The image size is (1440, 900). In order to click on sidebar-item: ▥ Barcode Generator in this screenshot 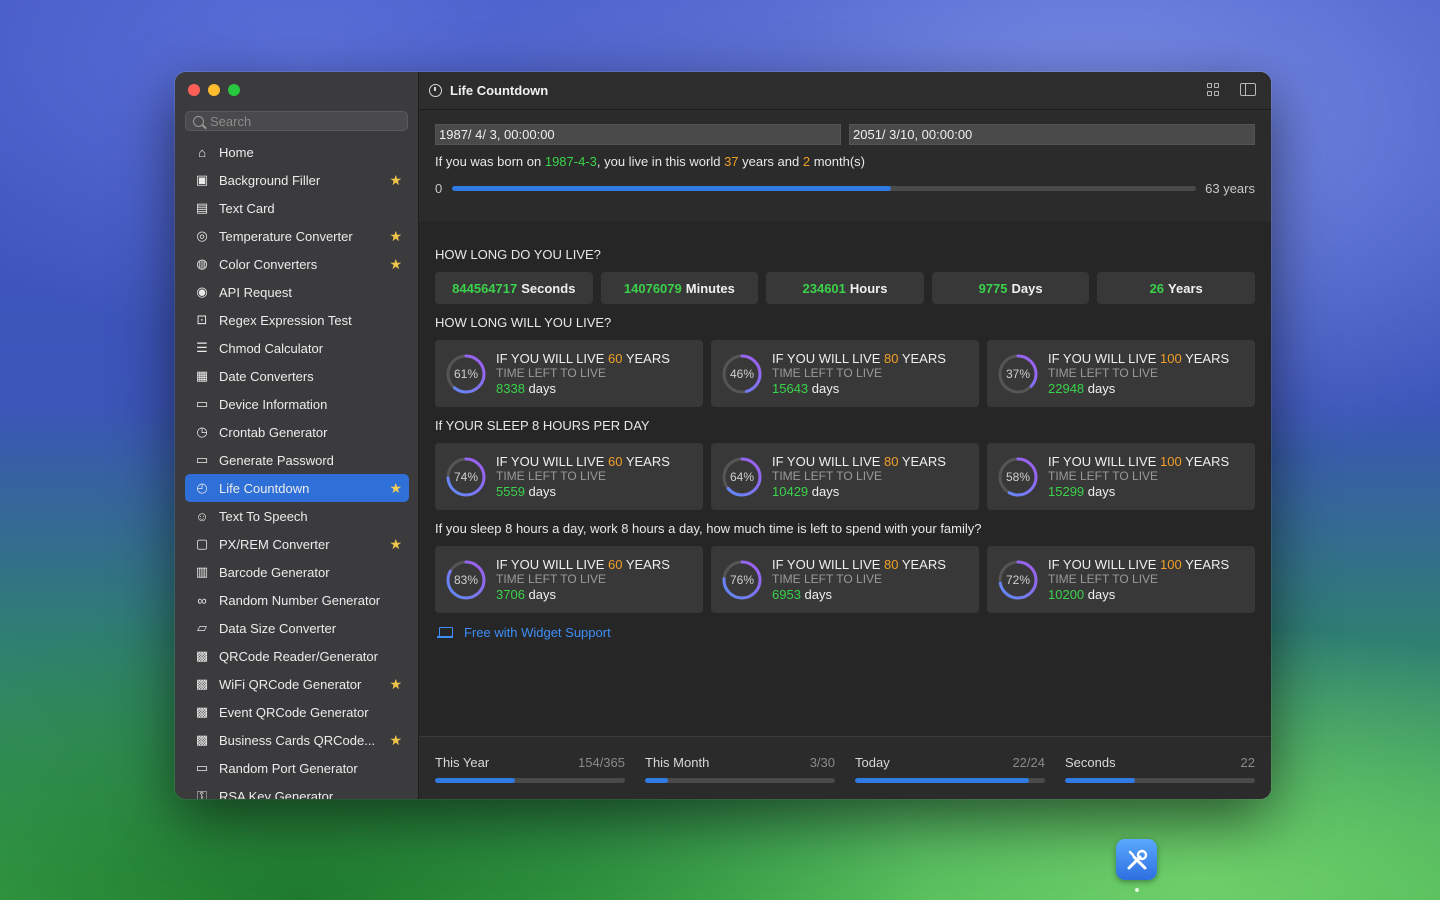, I will do `click(297, 572)`.